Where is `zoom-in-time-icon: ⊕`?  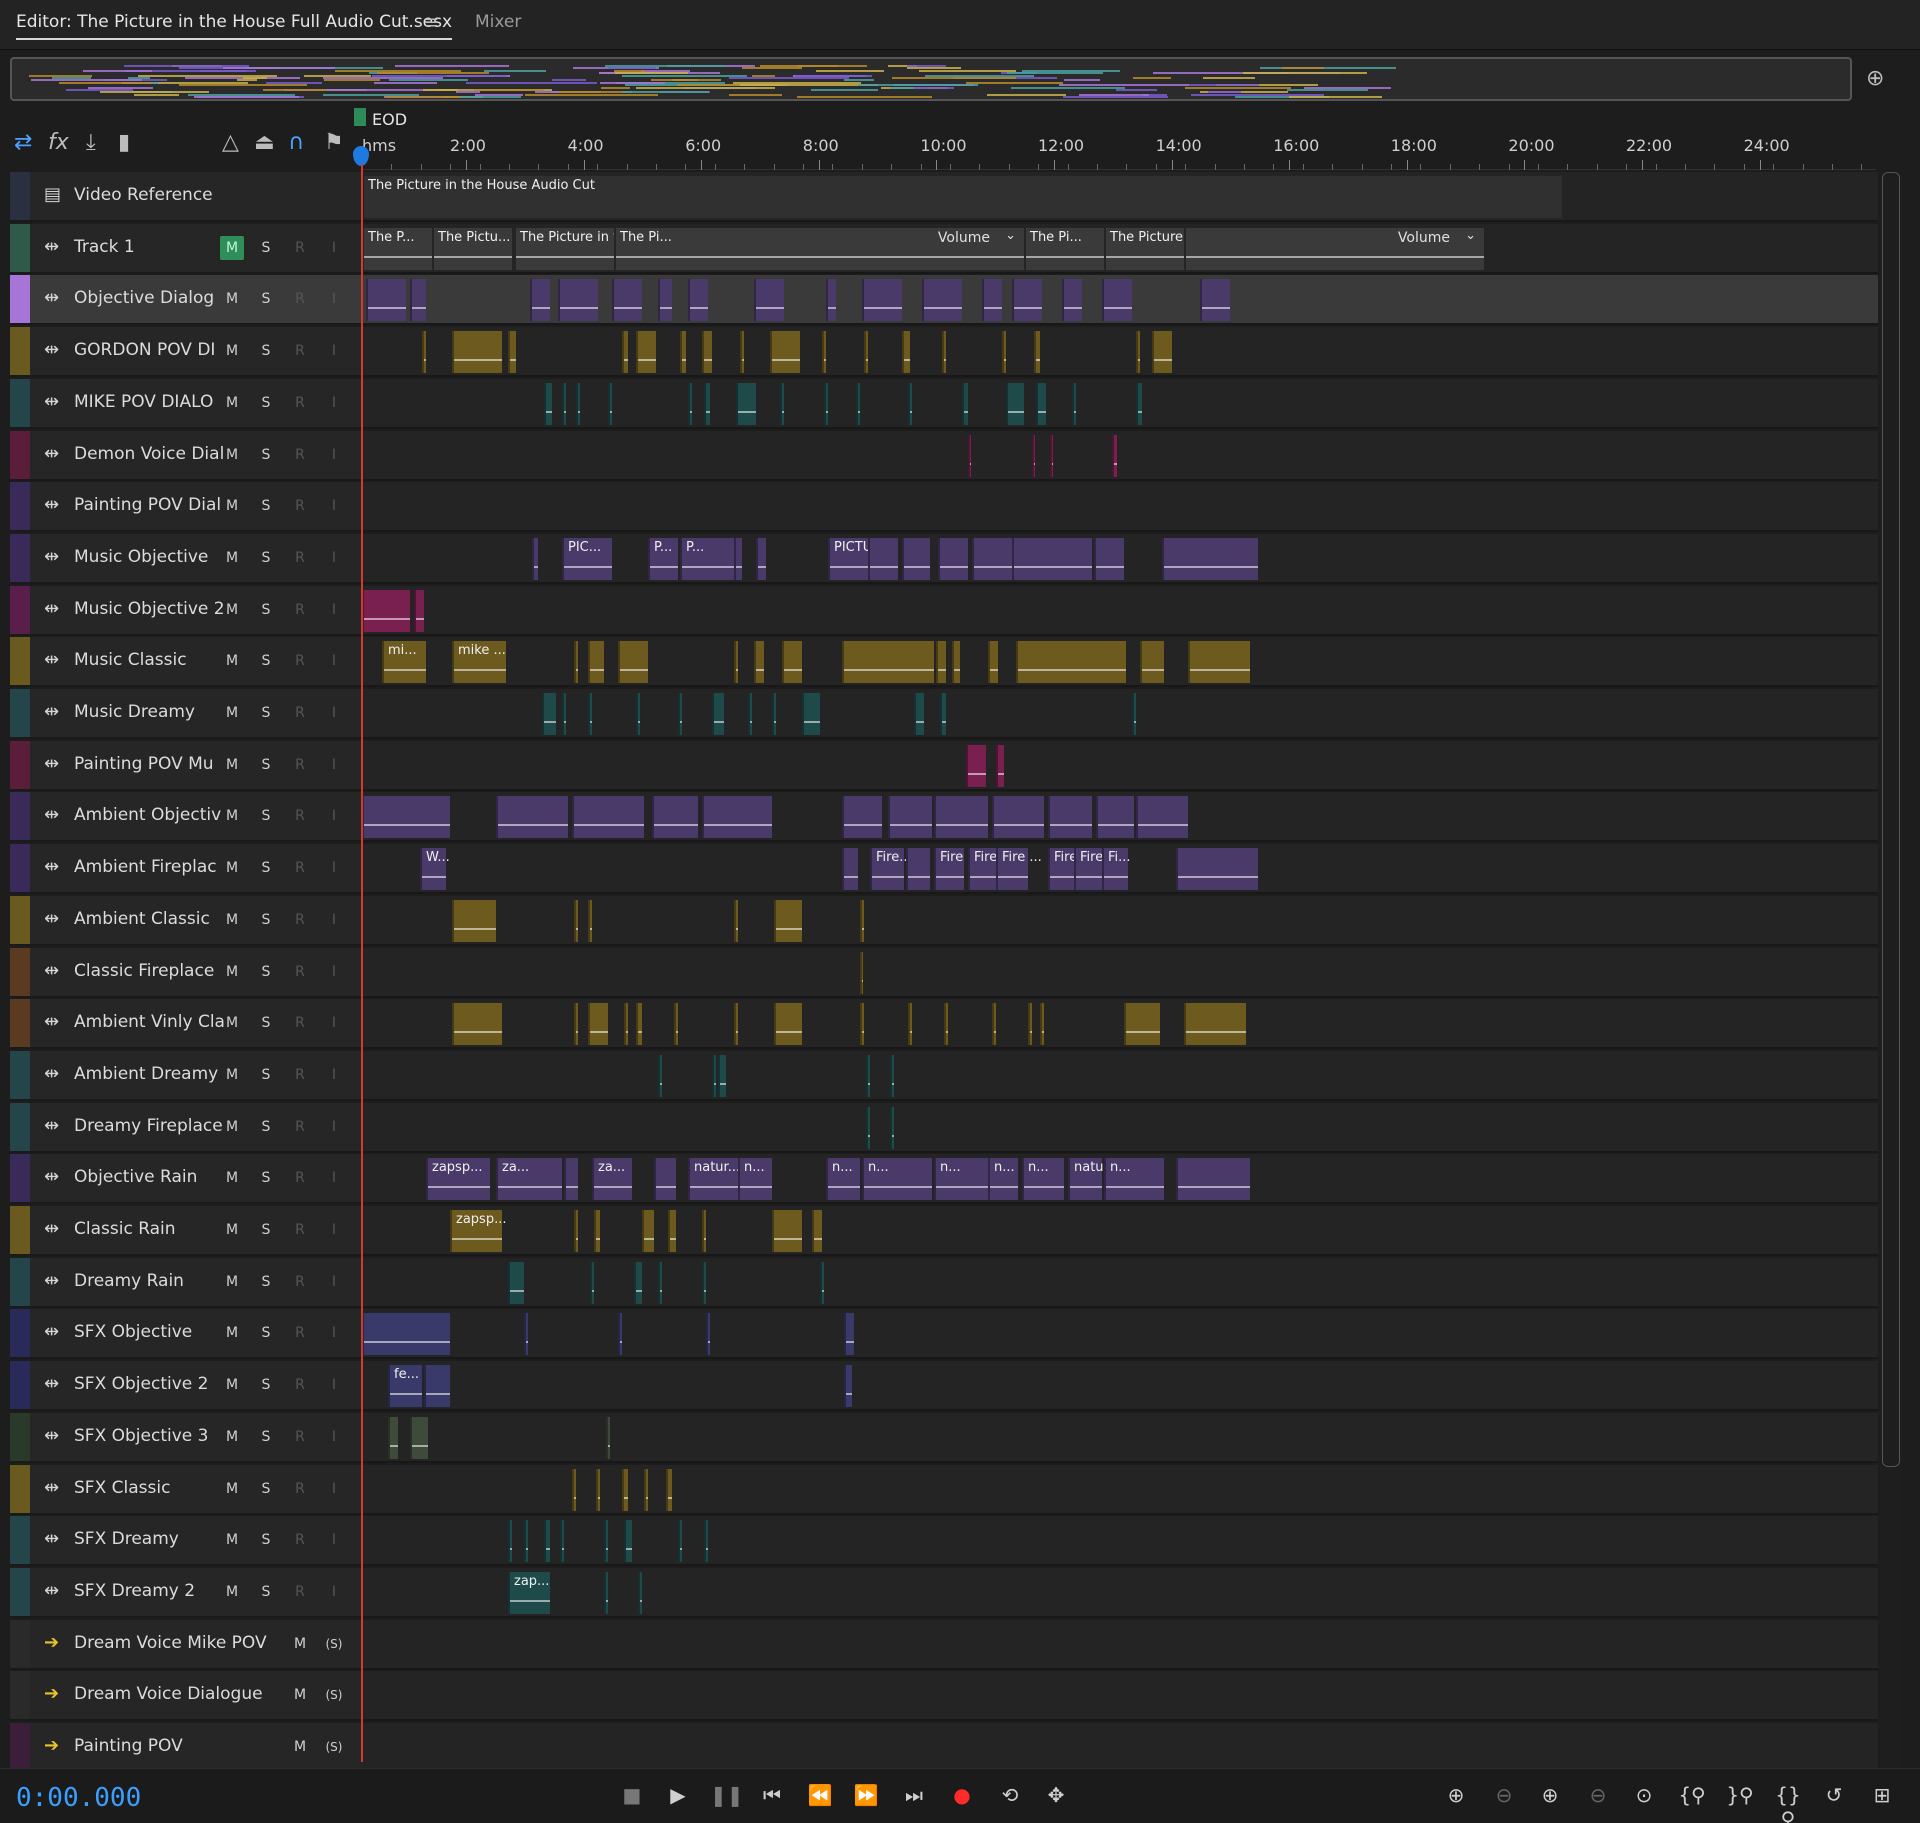 zoom-in-time-icon: ⊕ is located at coordinates (1550, 1795).